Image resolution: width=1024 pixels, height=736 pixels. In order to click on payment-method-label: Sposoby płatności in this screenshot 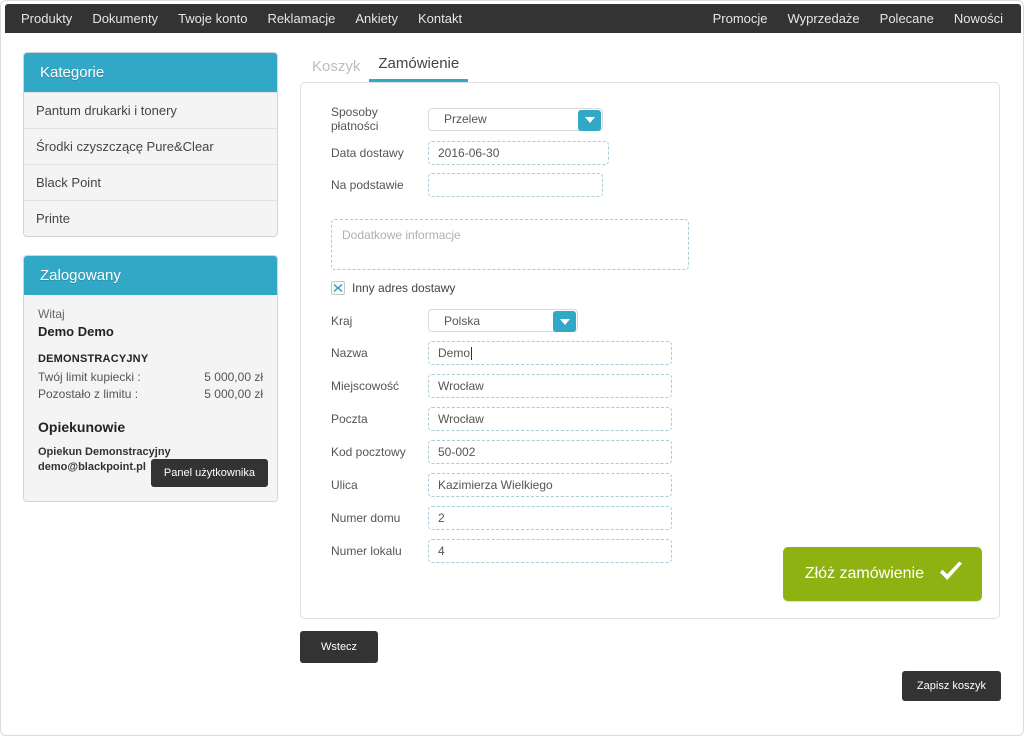, I will do `click(355, 119)`.